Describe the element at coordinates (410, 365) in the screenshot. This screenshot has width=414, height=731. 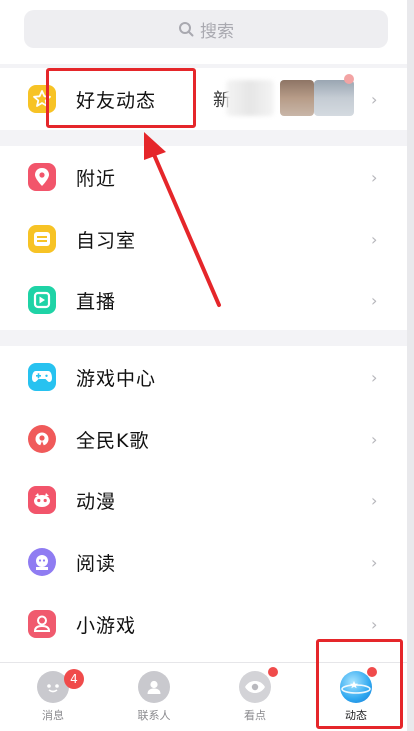
I see `scroll-edge` at that location.